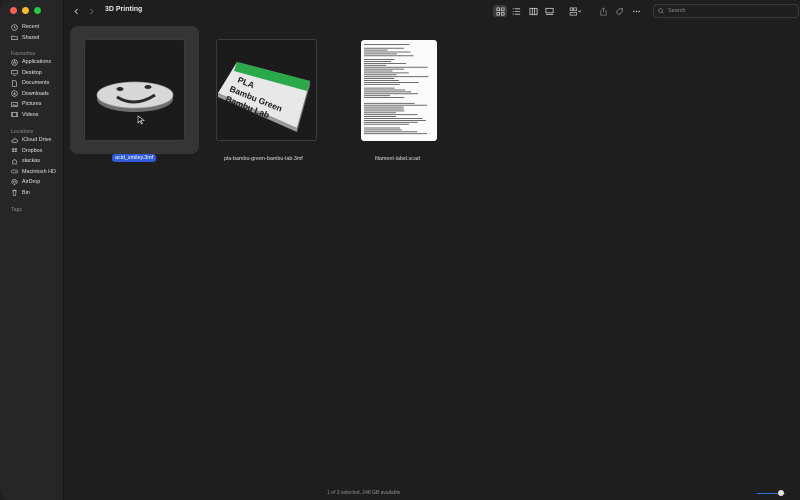 This screenshot has width=800, height=500. I want to click on list-icon, so click(516, 11).